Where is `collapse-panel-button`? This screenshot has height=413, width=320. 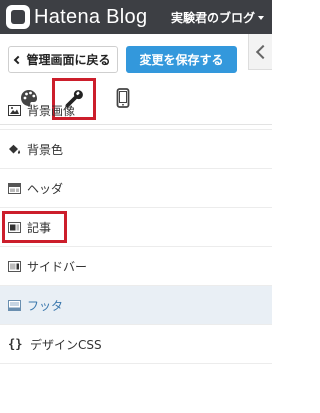
collapse-panel-button is located at coordinates (260, 52).